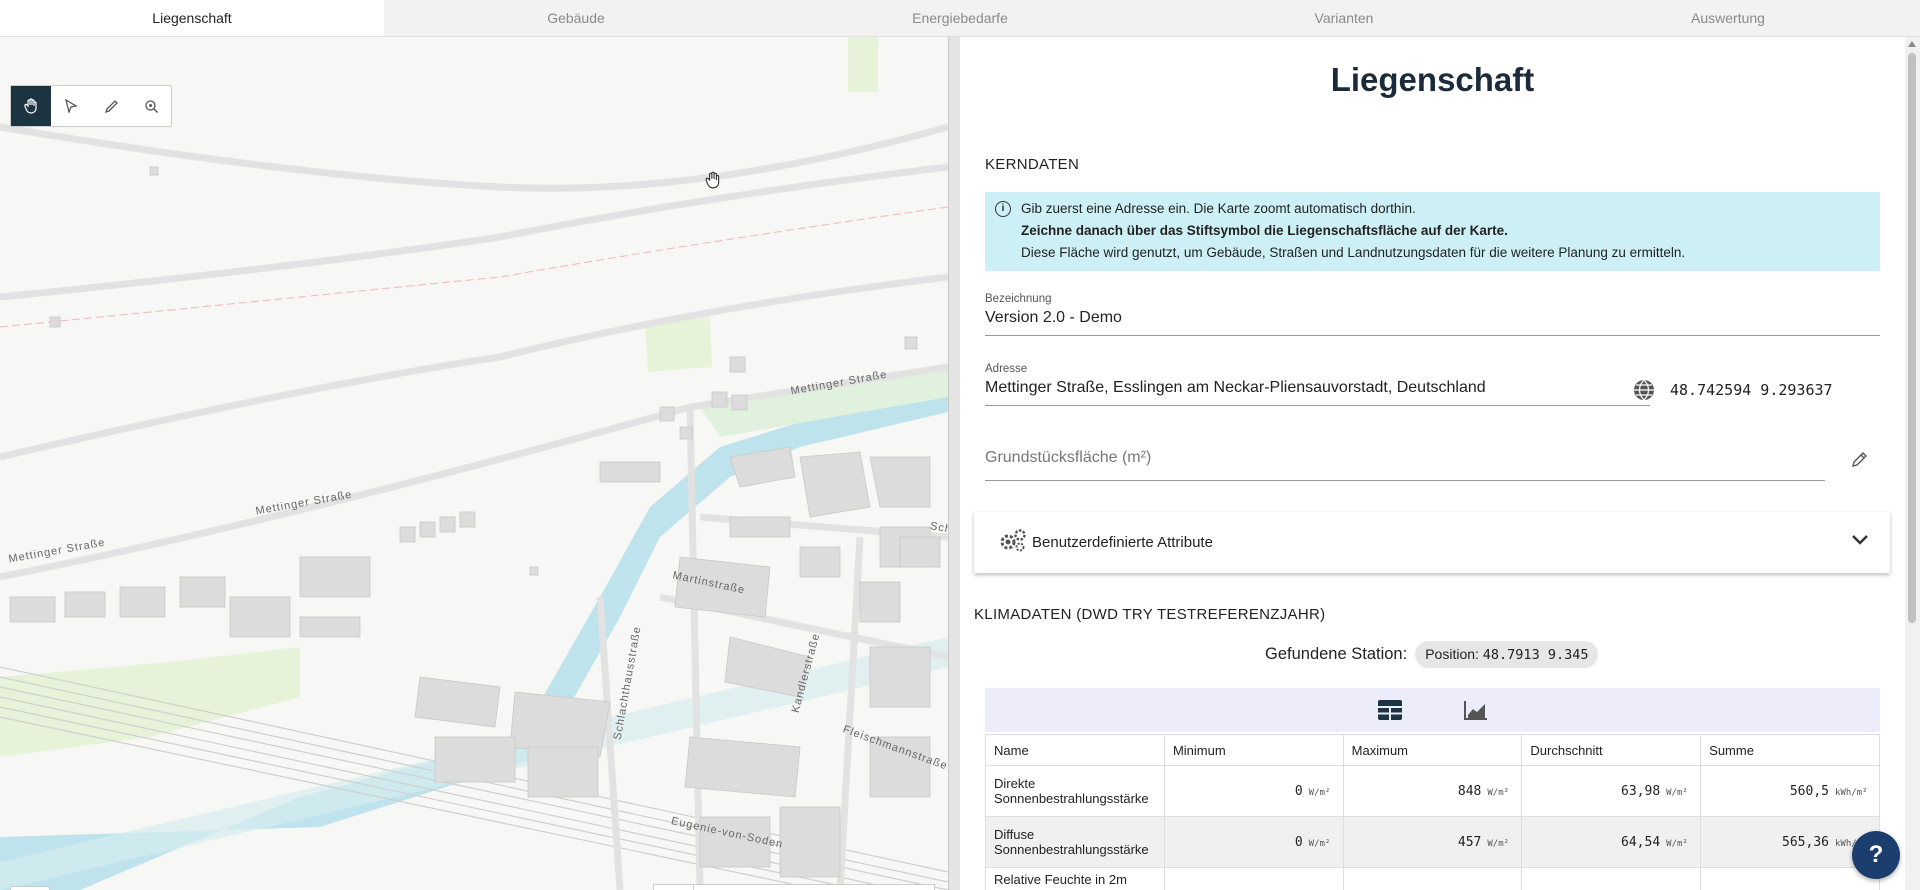  Describe the element at coordinates (1032, 164) in the screenshot. I see `kerndaten-header: KERNDATEN` at that location.